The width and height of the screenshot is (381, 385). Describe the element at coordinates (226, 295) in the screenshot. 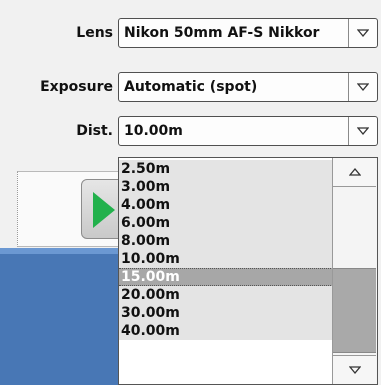

I see `dropdown-option: 20.00m` at that location.